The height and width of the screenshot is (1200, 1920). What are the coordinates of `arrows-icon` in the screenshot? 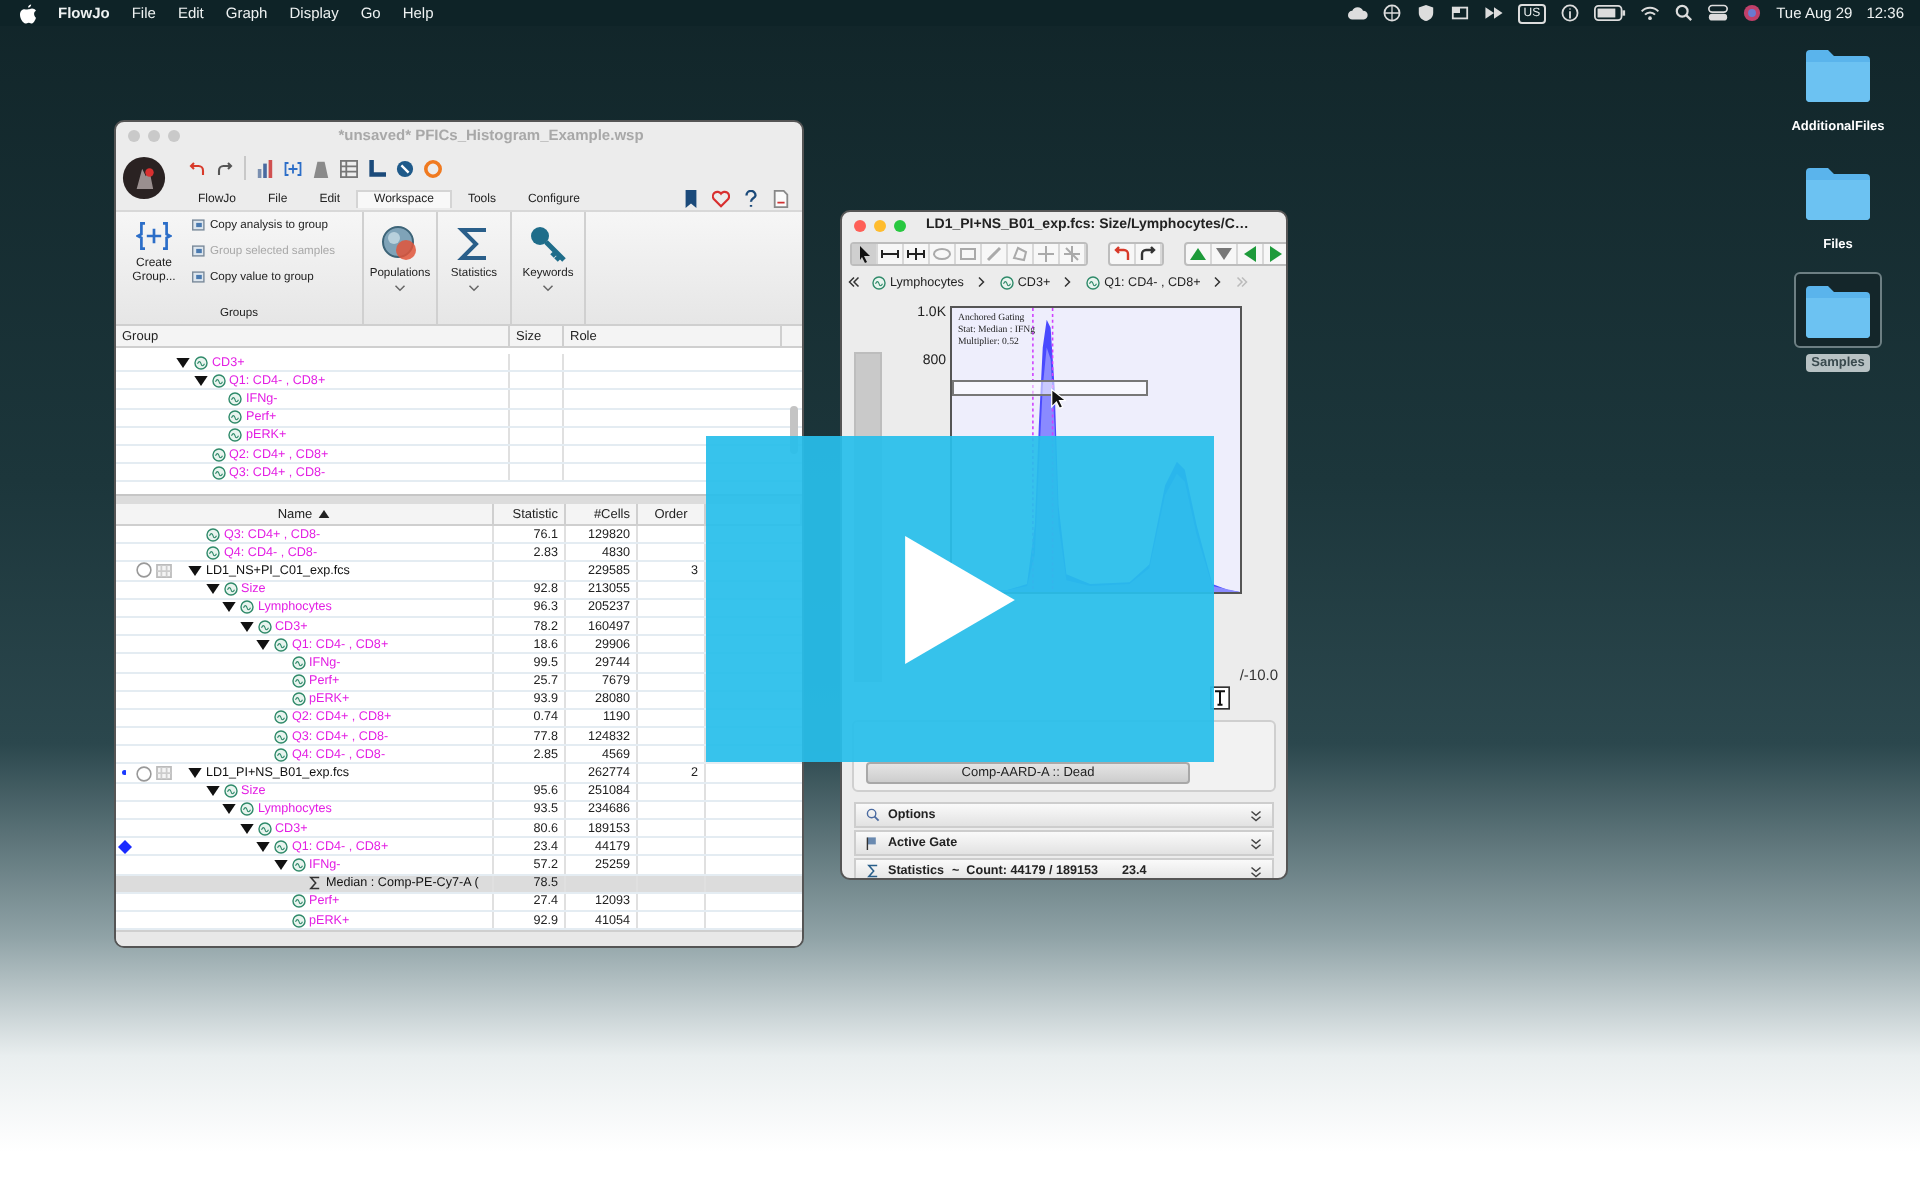 It's located at (1493, 13).